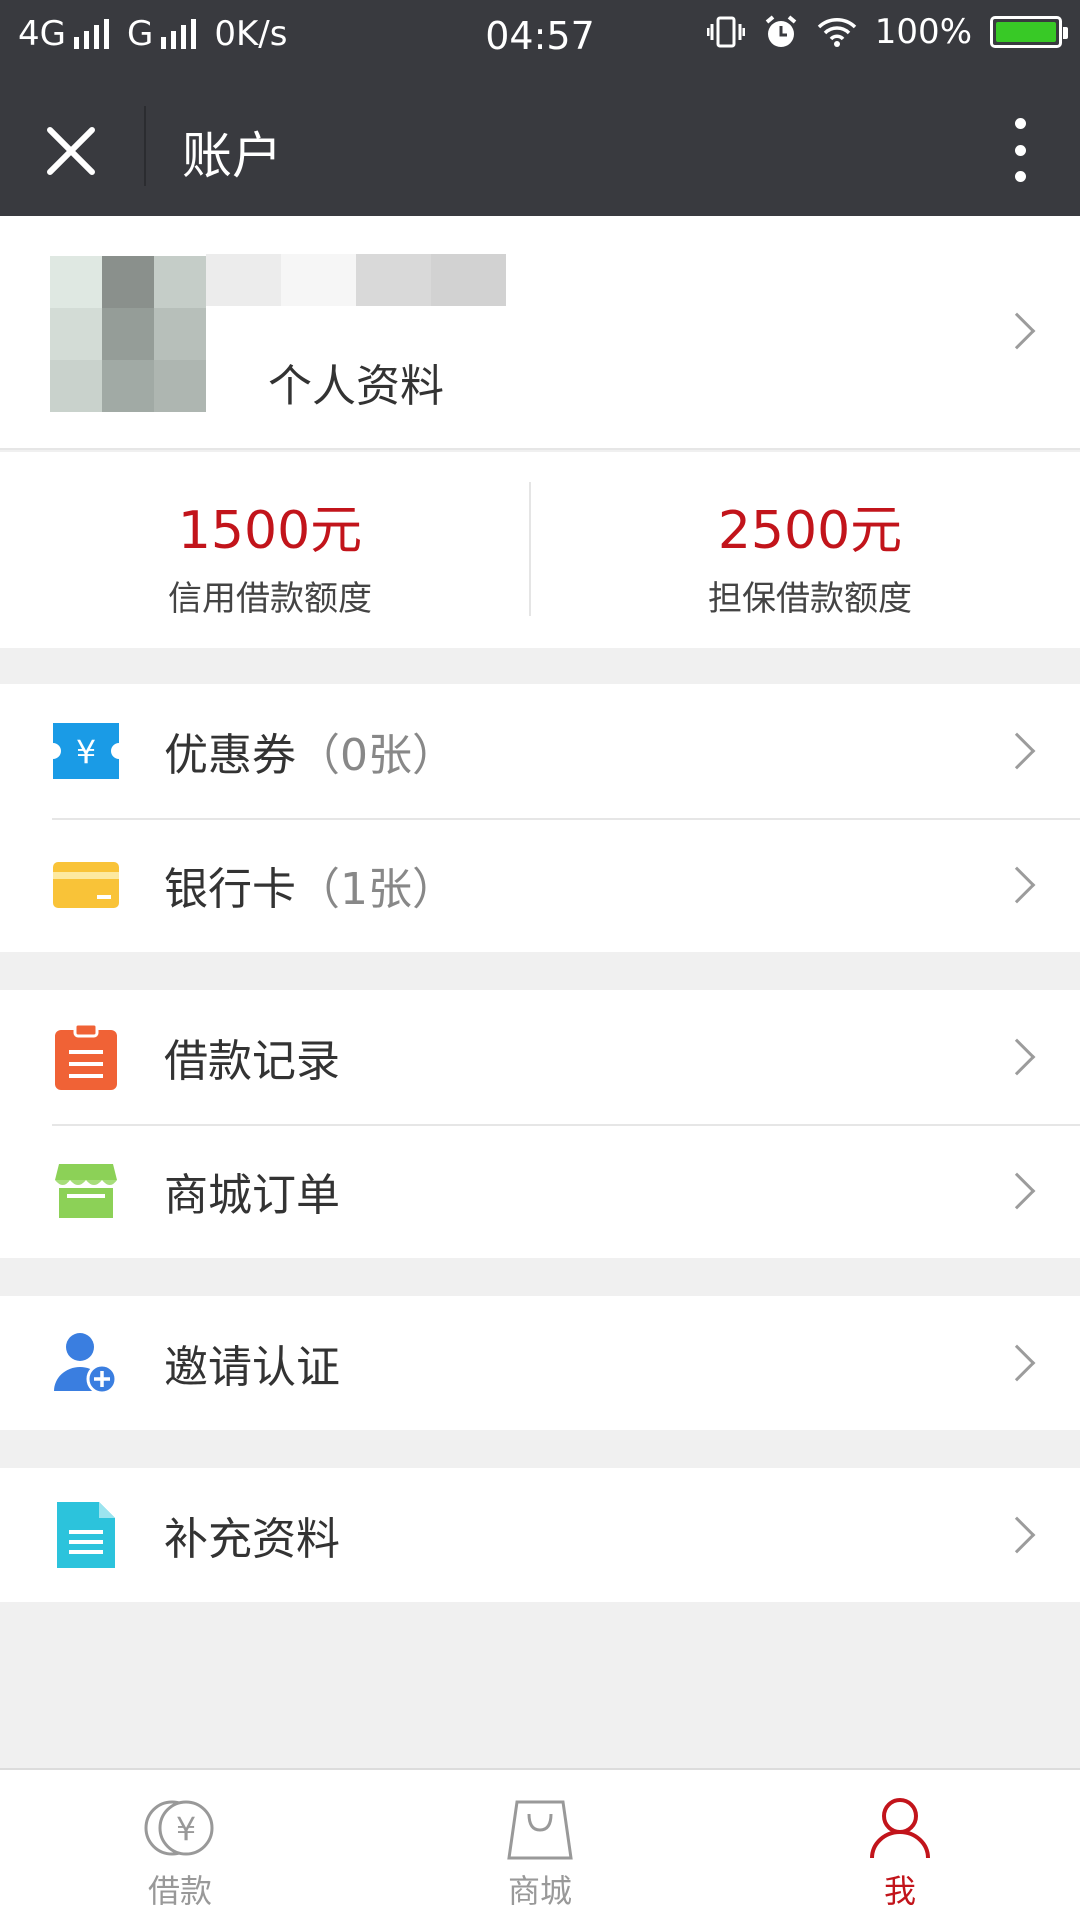  What do you see at coordinates (270, 531) in the screenshot?
I see `credit-quota-amount: 1500元` at bounding box center [270, 531].